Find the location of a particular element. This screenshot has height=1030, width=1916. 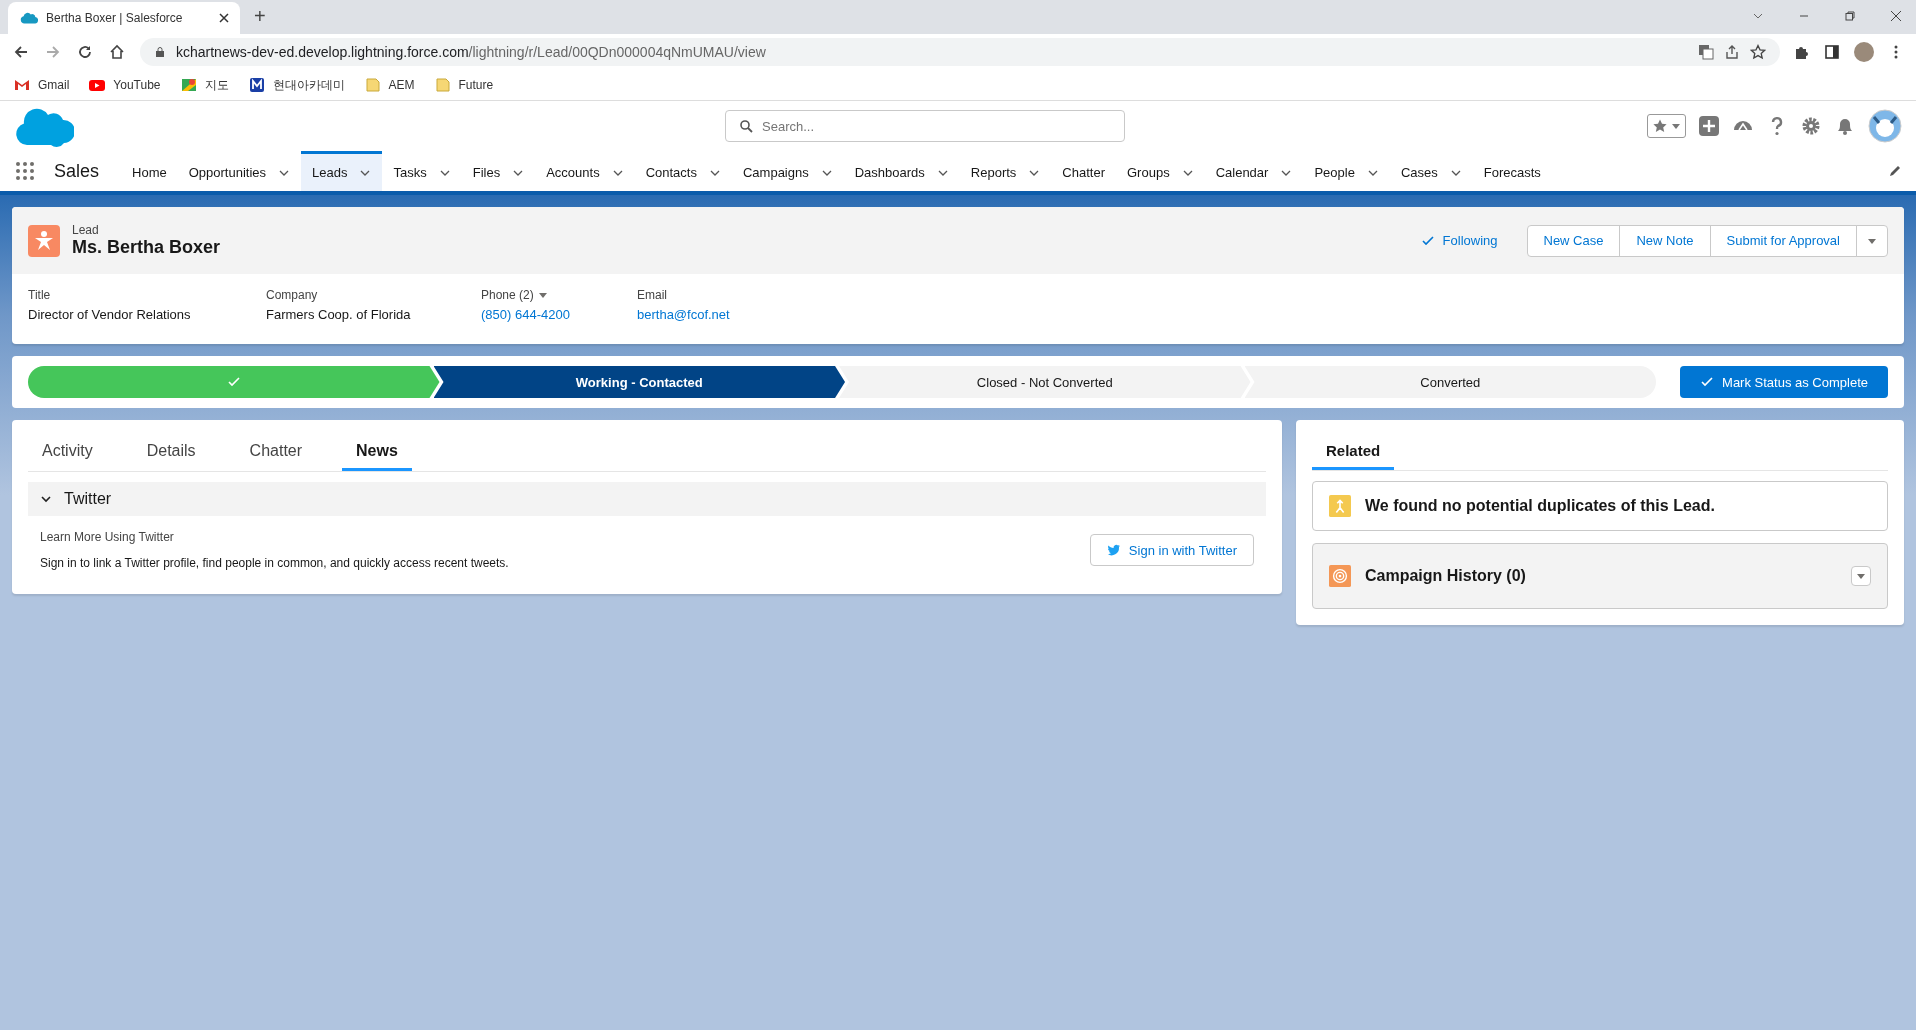

profile-avatar is located at coordinates (1864, 52).